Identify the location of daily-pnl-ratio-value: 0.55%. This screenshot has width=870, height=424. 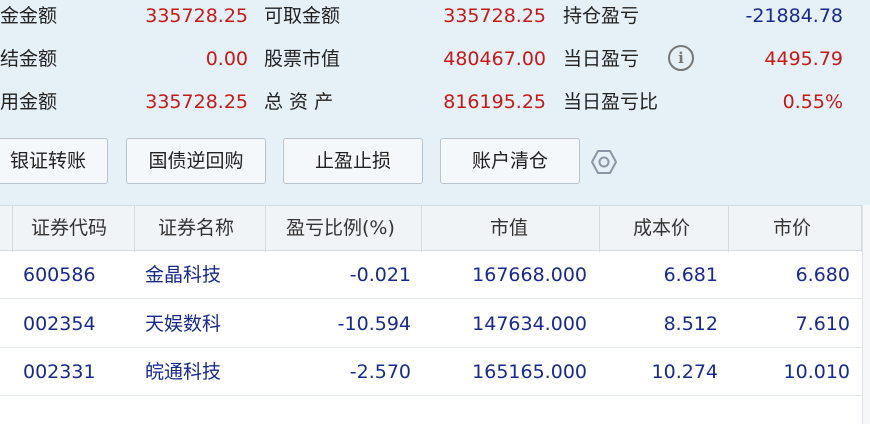
(812, 102).